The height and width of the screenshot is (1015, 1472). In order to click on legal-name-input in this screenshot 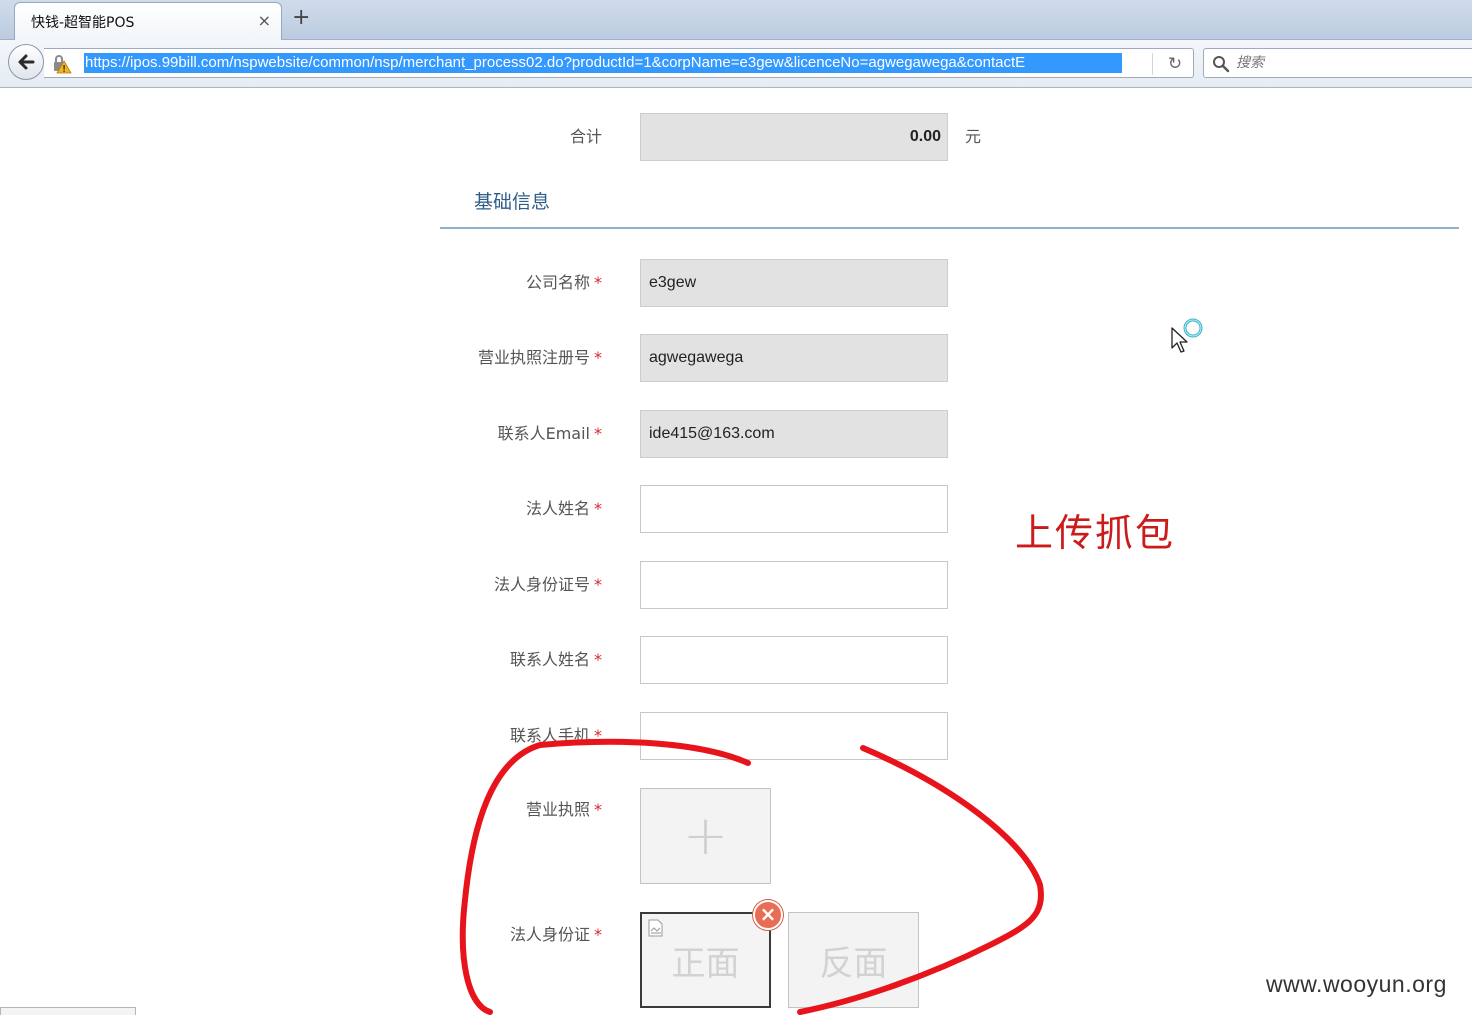, I will do `click(794, 509)`.